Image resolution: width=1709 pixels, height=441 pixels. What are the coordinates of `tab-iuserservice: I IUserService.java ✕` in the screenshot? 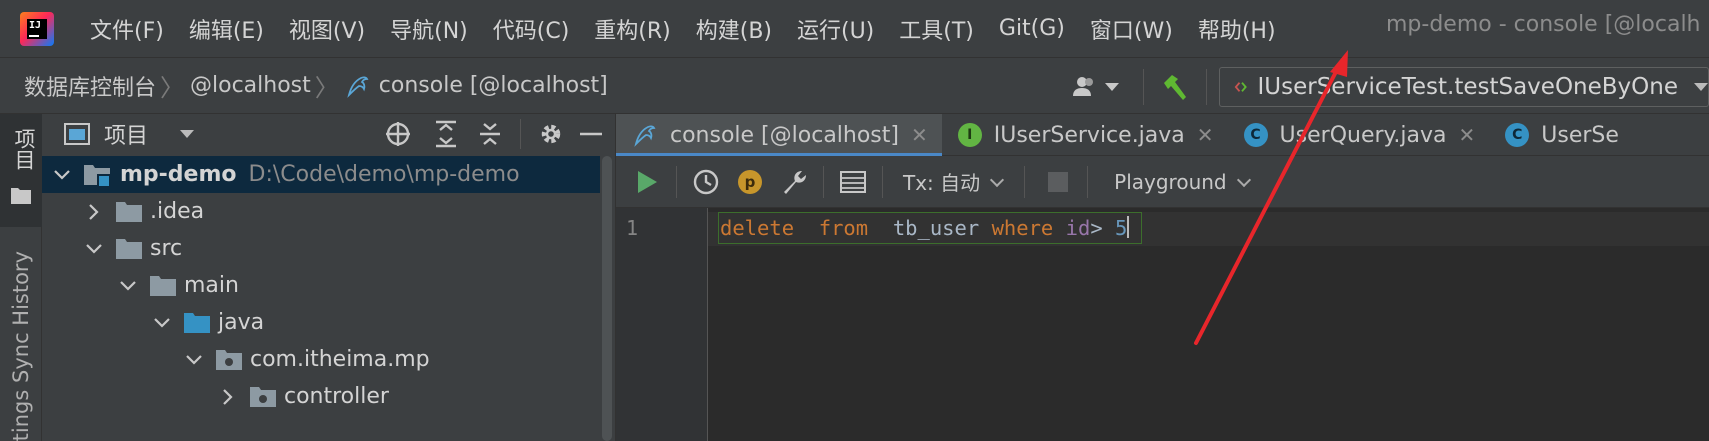 It's located at (1085, 135).